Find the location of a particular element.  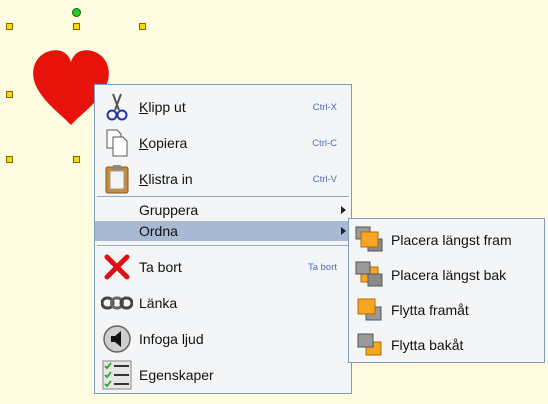

resize-handle-top-middle is located at coordinates (76, 26).